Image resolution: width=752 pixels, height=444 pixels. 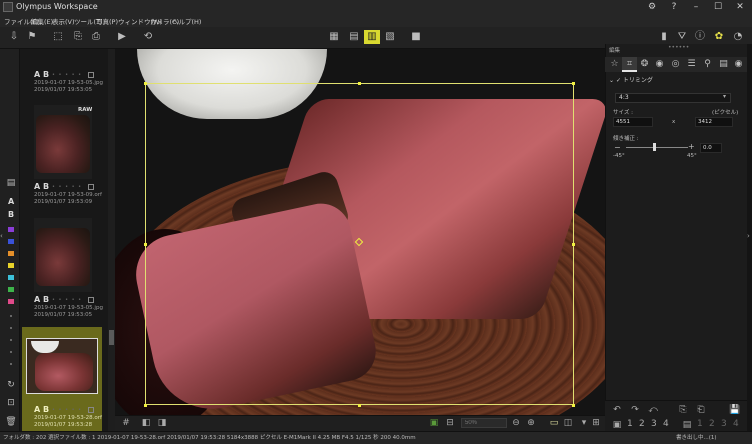 What do you see at coordinates (723, 64) in the screenshot?
I see `tab-layers-icon: ▤` at bounding box center [723, 64].